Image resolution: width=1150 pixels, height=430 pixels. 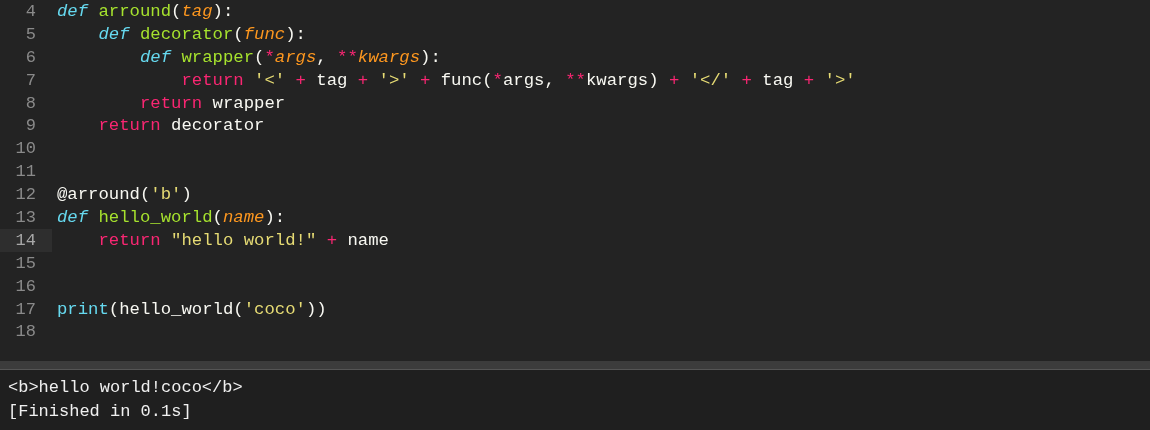 I want to click on code-line: @arround('b'), so click(x=124, y=195).